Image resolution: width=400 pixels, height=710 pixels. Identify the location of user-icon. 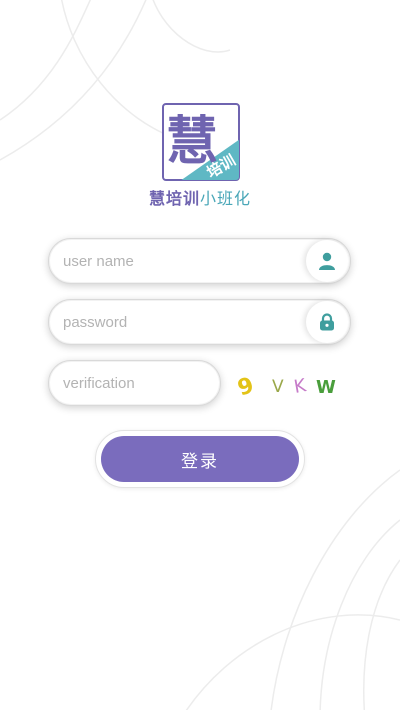
(327, 261).